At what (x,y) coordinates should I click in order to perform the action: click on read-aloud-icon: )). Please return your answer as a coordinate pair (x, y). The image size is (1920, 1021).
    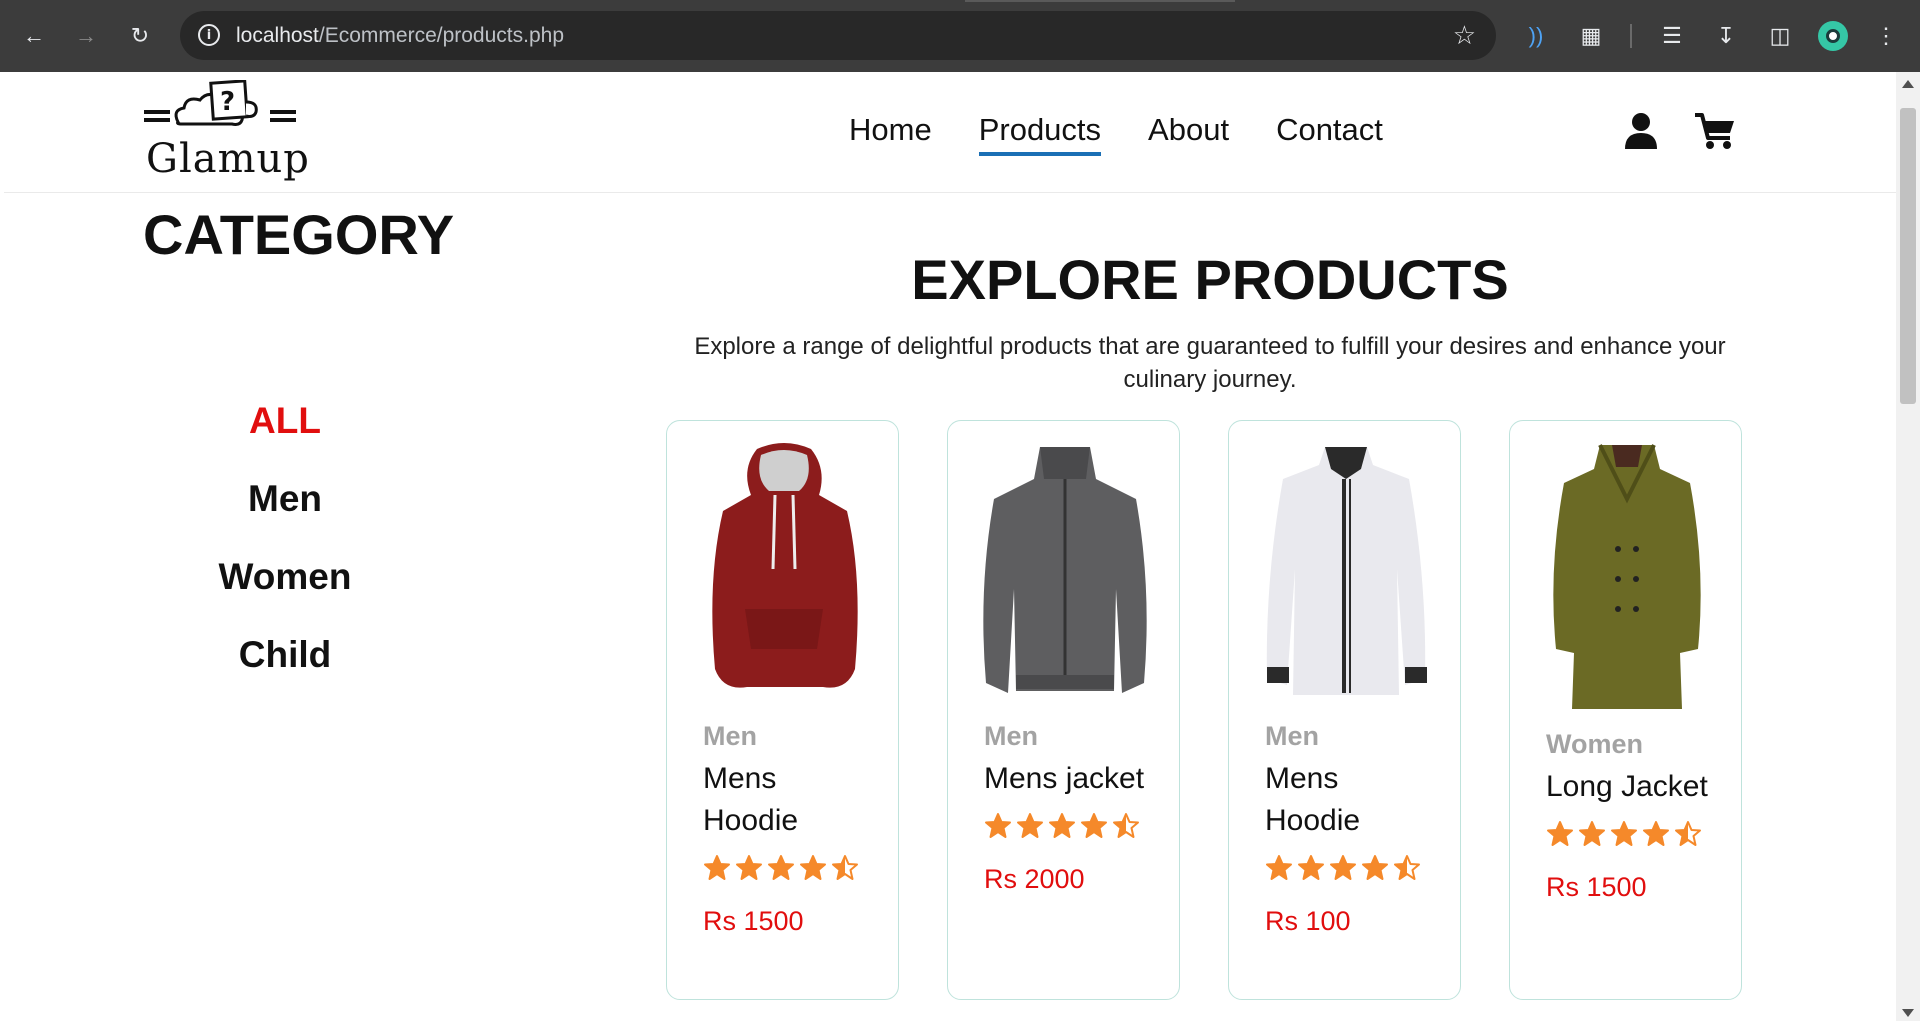
    Looking at the image, I should click on (1536, 36).